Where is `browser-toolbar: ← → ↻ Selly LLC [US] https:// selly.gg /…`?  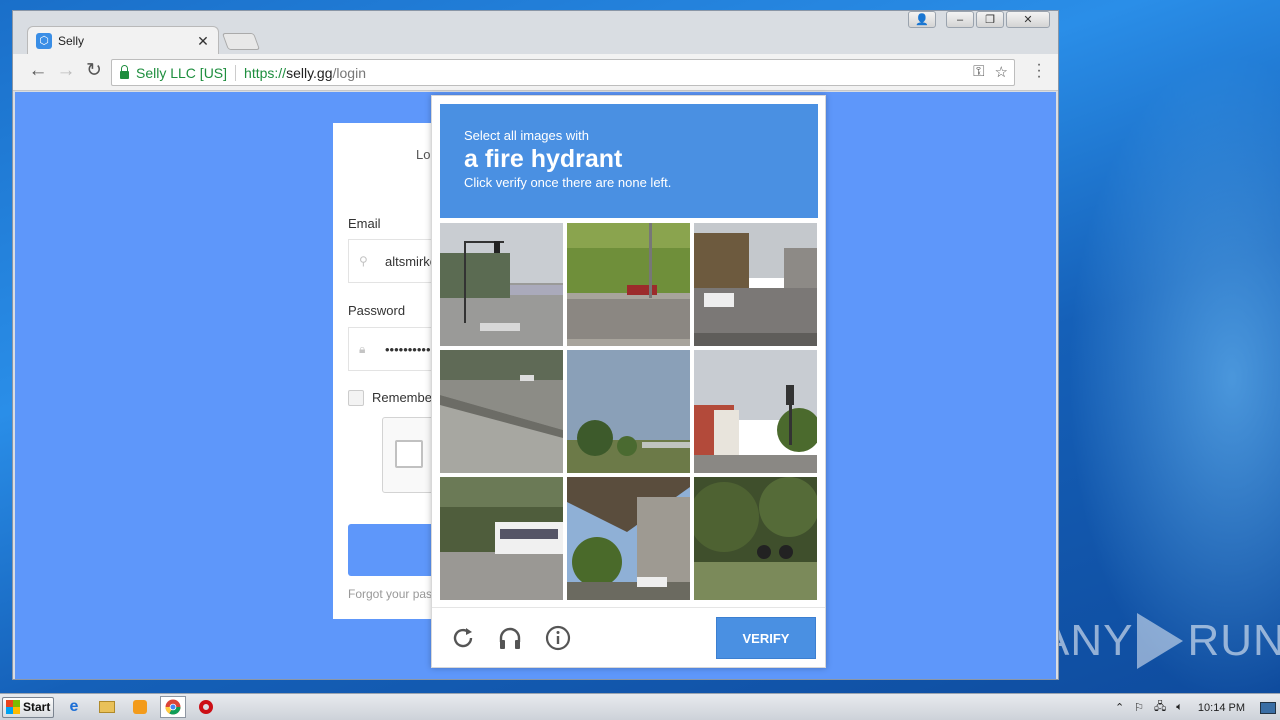
browser-toolbar: ← → ↻ Selly LLC [US] https:// selly.gg /… is located at coordinates (535, 72).